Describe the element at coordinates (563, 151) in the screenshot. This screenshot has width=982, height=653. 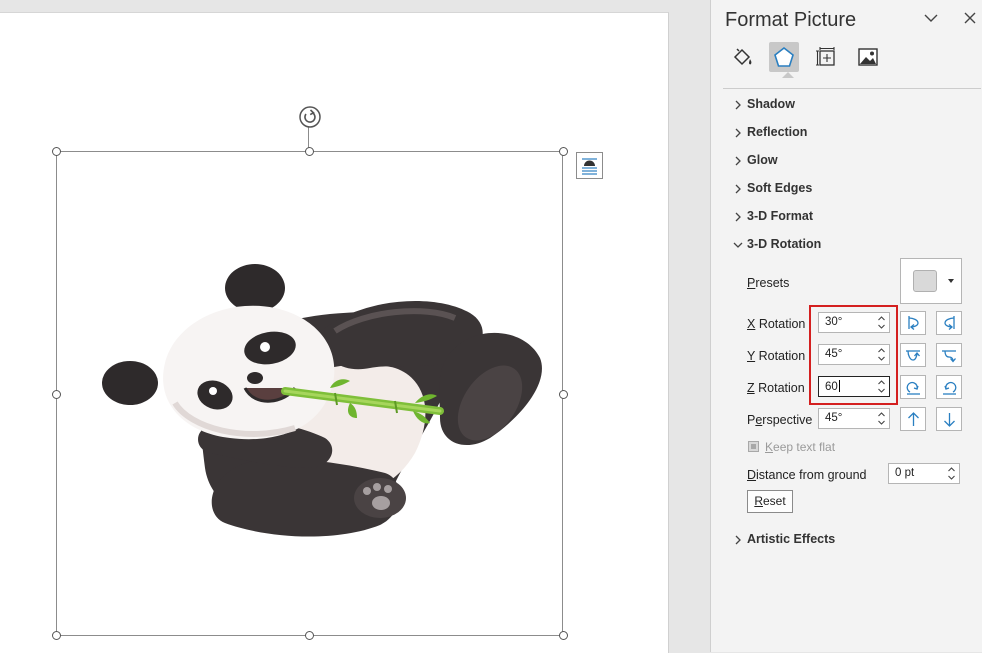
I see `resize-handle-top-right` at that location.